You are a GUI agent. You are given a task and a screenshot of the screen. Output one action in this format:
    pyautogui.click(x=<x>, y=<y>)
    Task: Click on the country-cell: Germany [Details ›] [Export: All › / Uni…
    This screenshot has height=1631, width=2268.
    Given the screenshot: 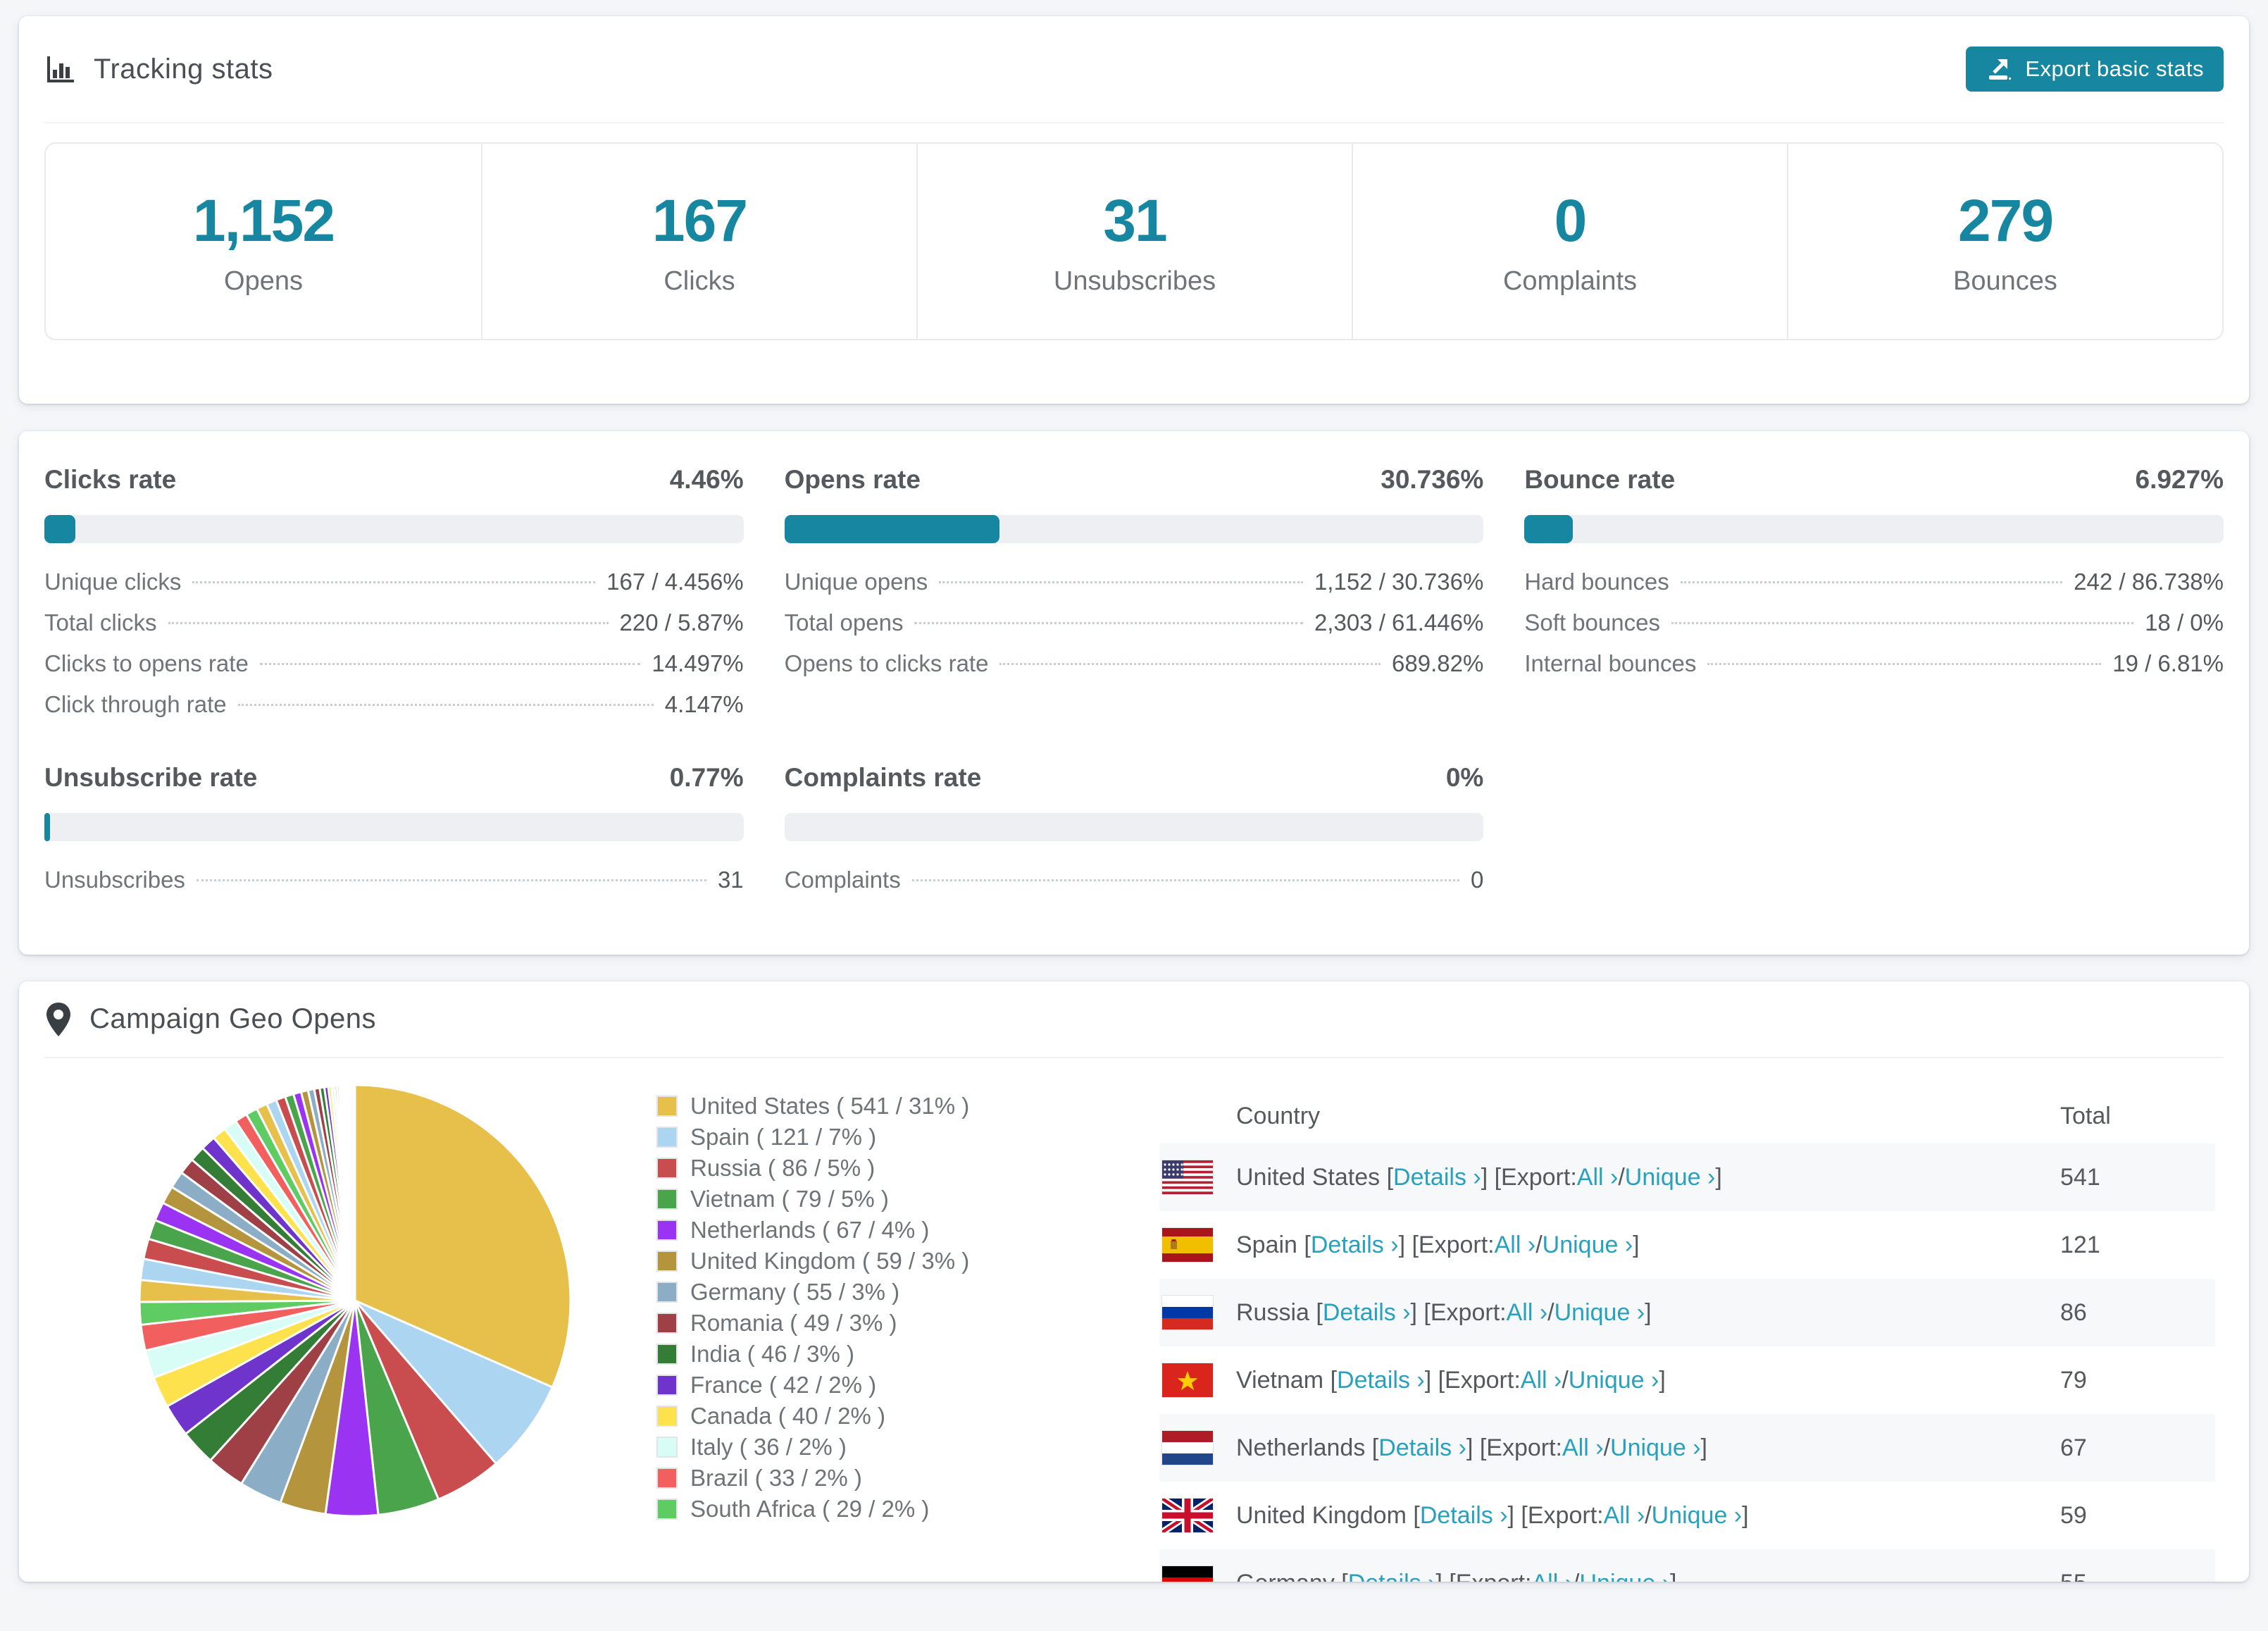 What is the action you would take?
    pyautogui.click(x=1609, y=1574)
    